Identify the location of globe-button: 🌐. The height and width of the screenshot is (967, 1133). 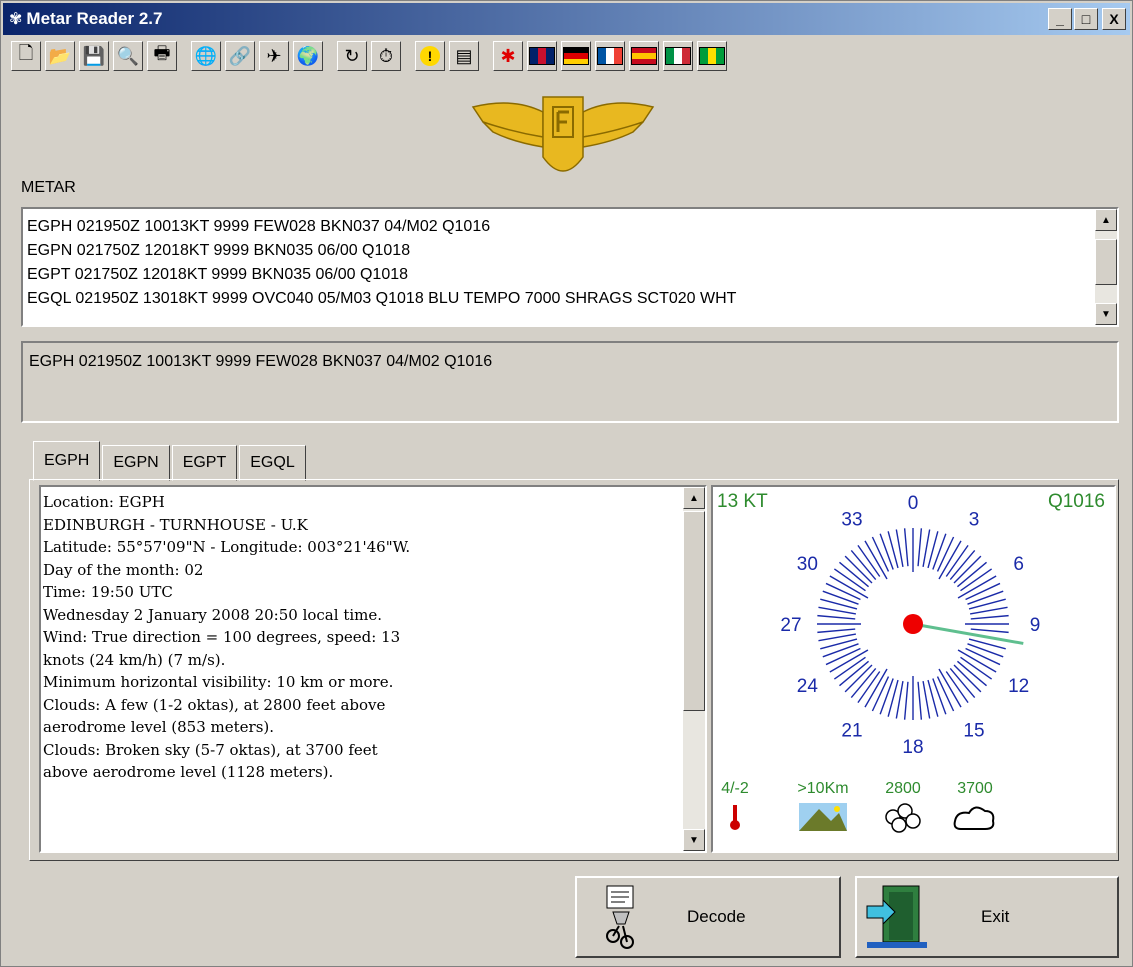
(206, 56).